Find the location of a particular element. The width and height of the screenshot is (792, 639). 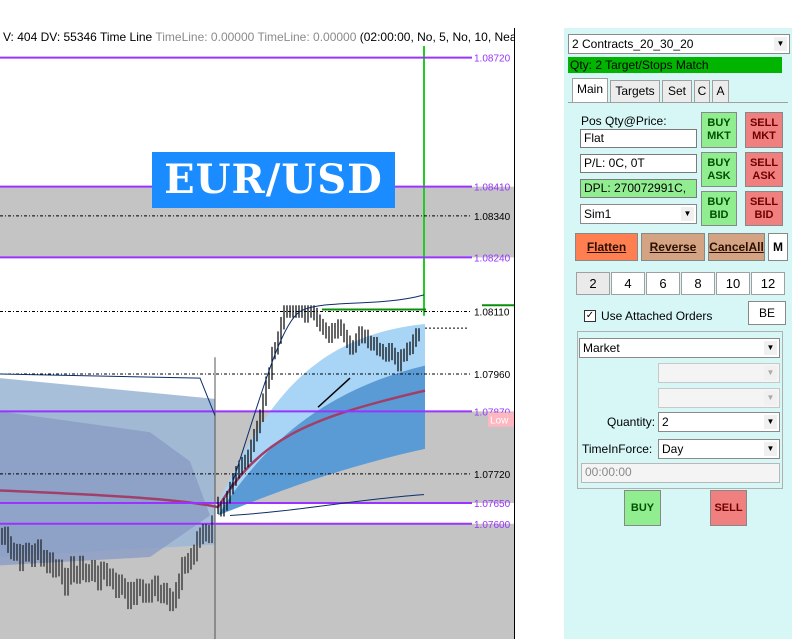

quantity-value: 2 is located at coordinates (665, 422).